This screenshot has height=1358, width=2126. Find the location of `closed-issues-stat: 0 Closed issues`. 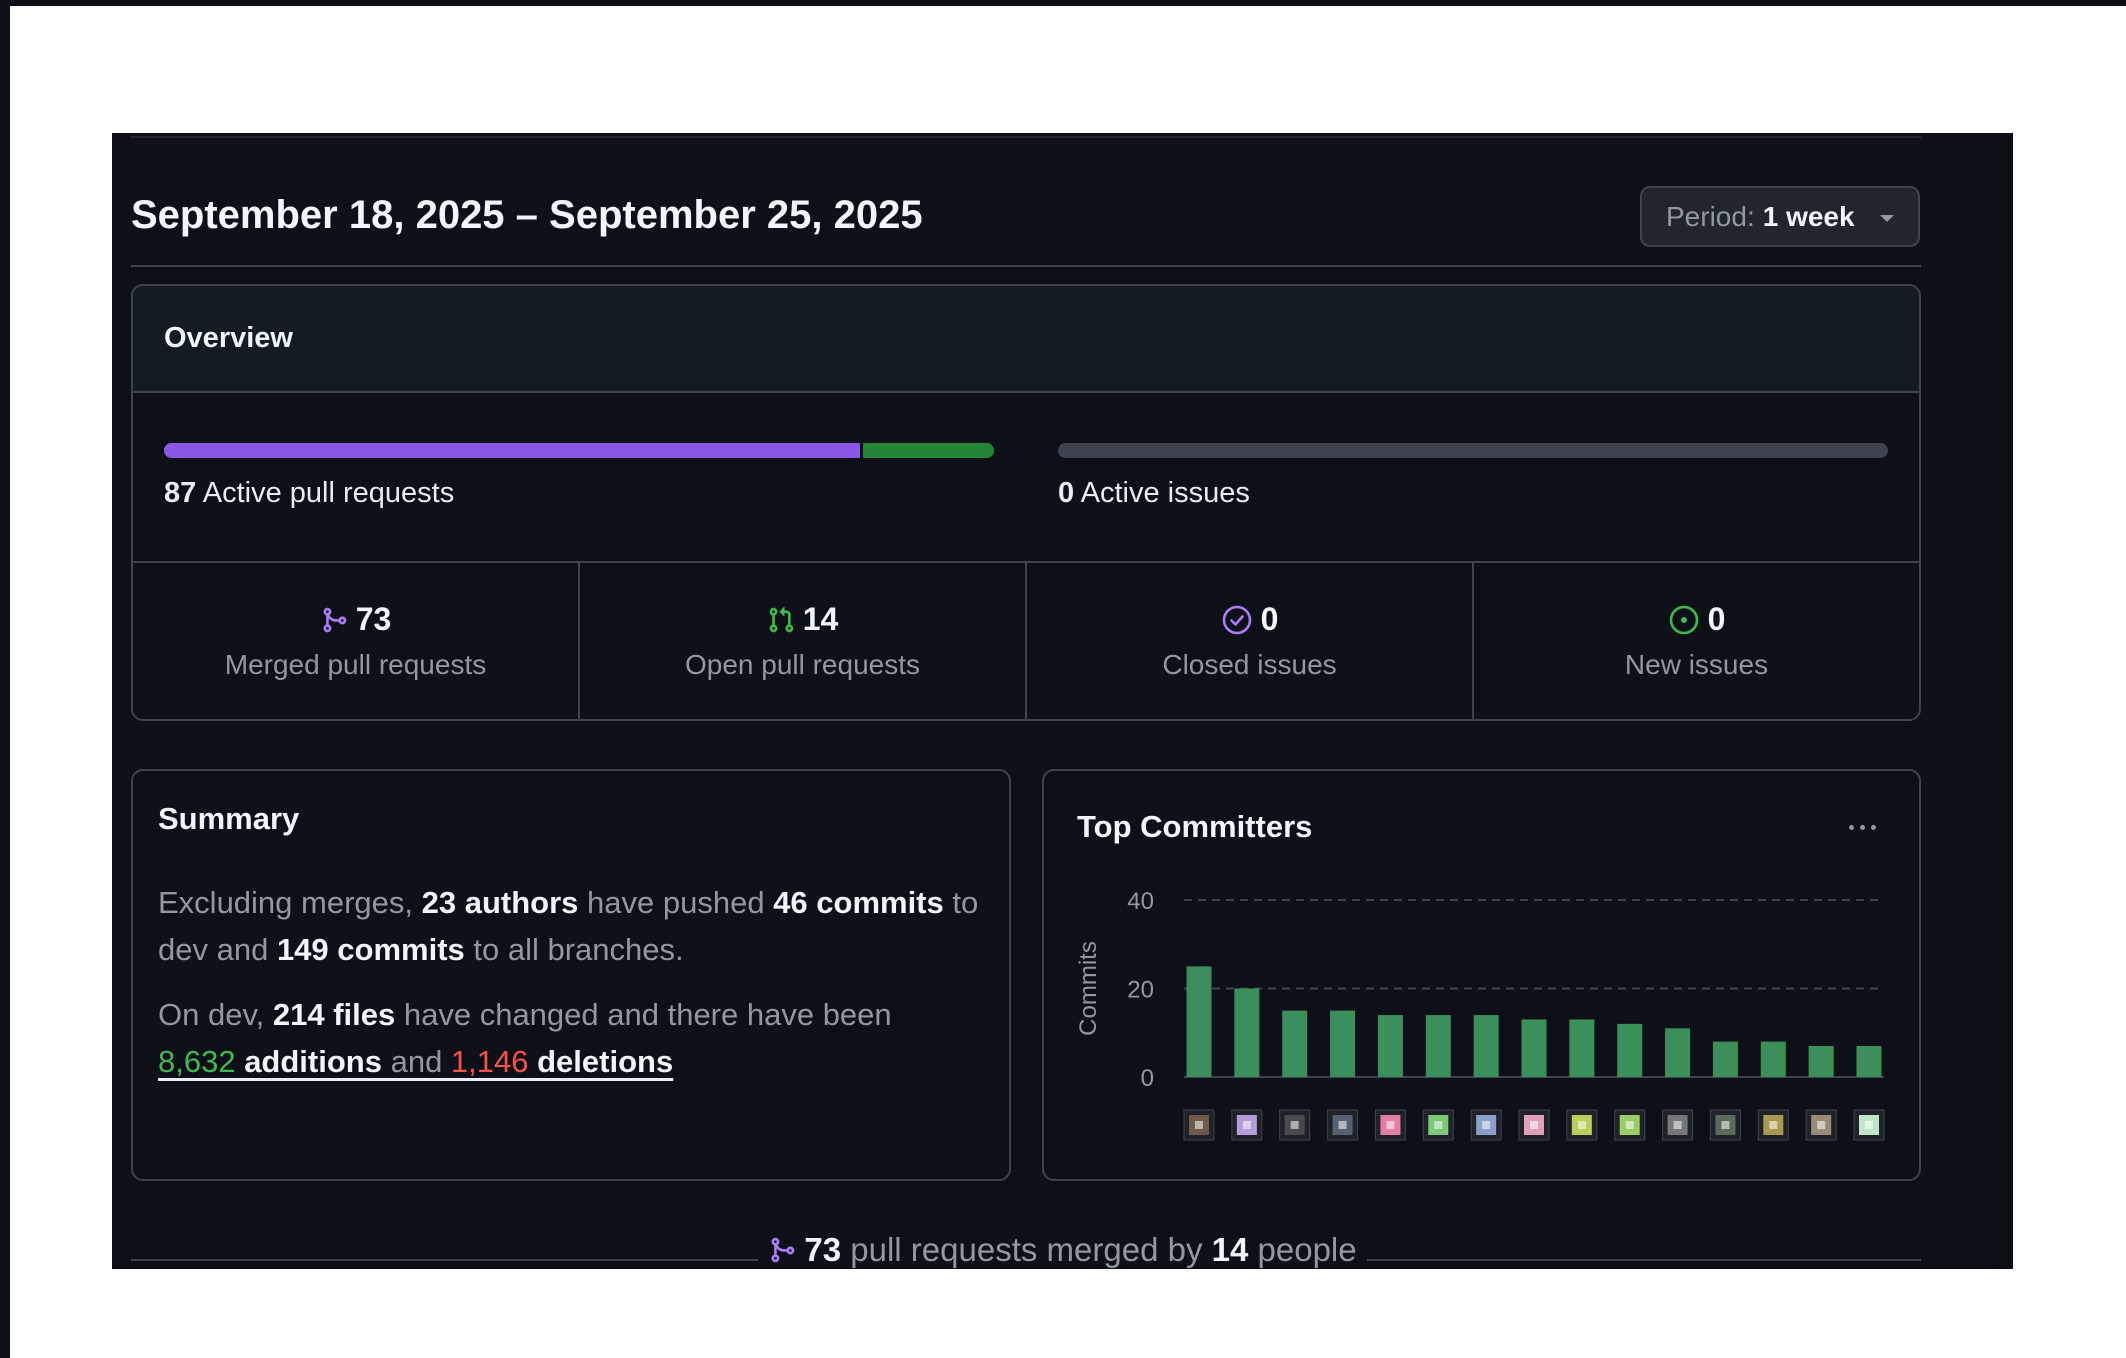

closed-issues-stat: 0 Closed issues is located at coordinates (1250, 641).